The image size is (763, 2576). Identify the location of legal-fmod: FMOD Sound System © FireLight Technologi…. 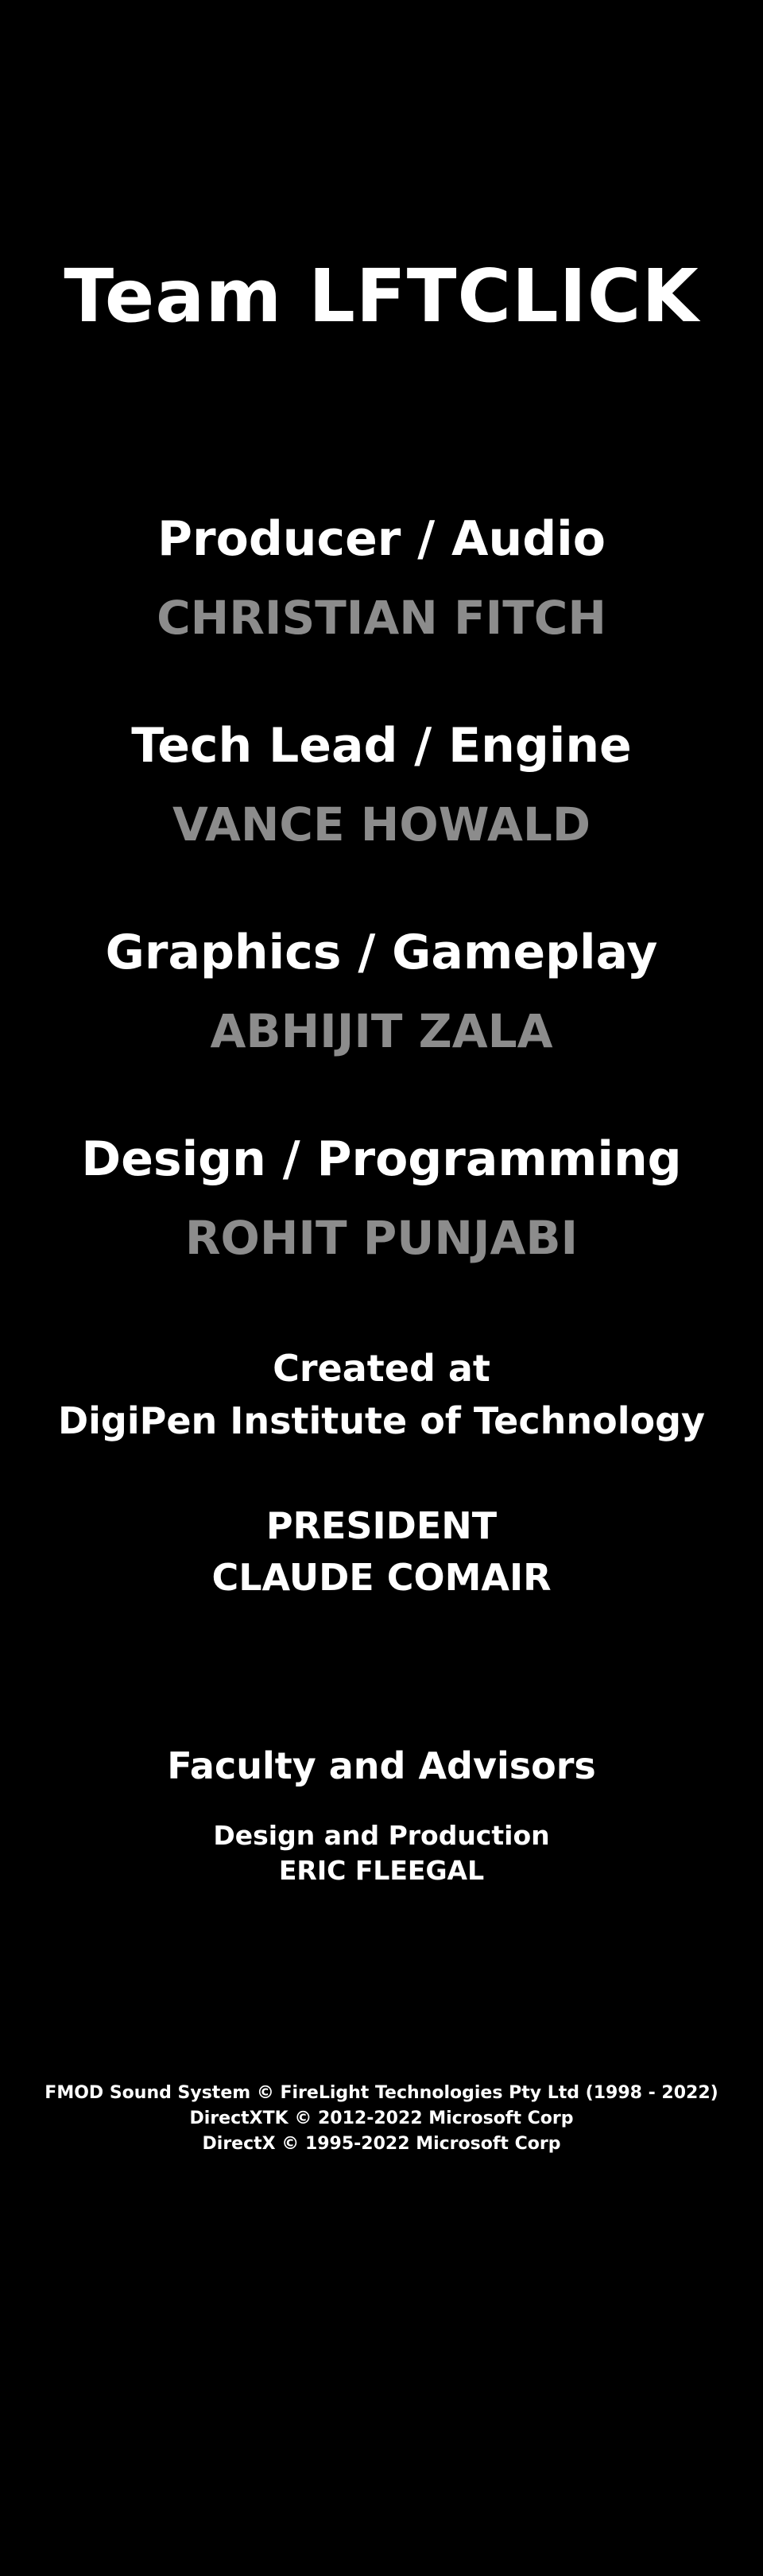
(381, 2093).